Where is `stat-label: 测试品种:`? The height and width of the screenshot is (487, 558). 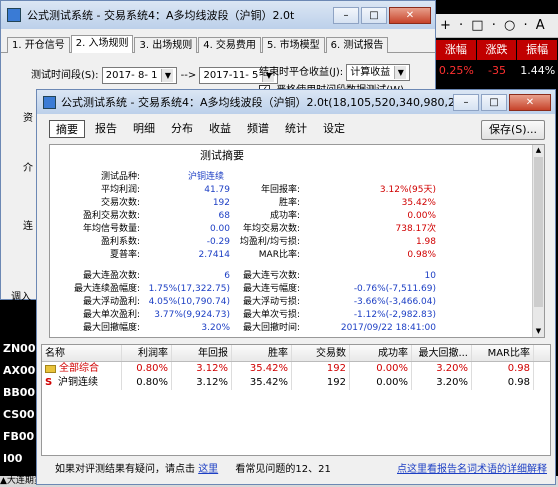
stat-label: 测试品种: is located at coordinates (120, 177).